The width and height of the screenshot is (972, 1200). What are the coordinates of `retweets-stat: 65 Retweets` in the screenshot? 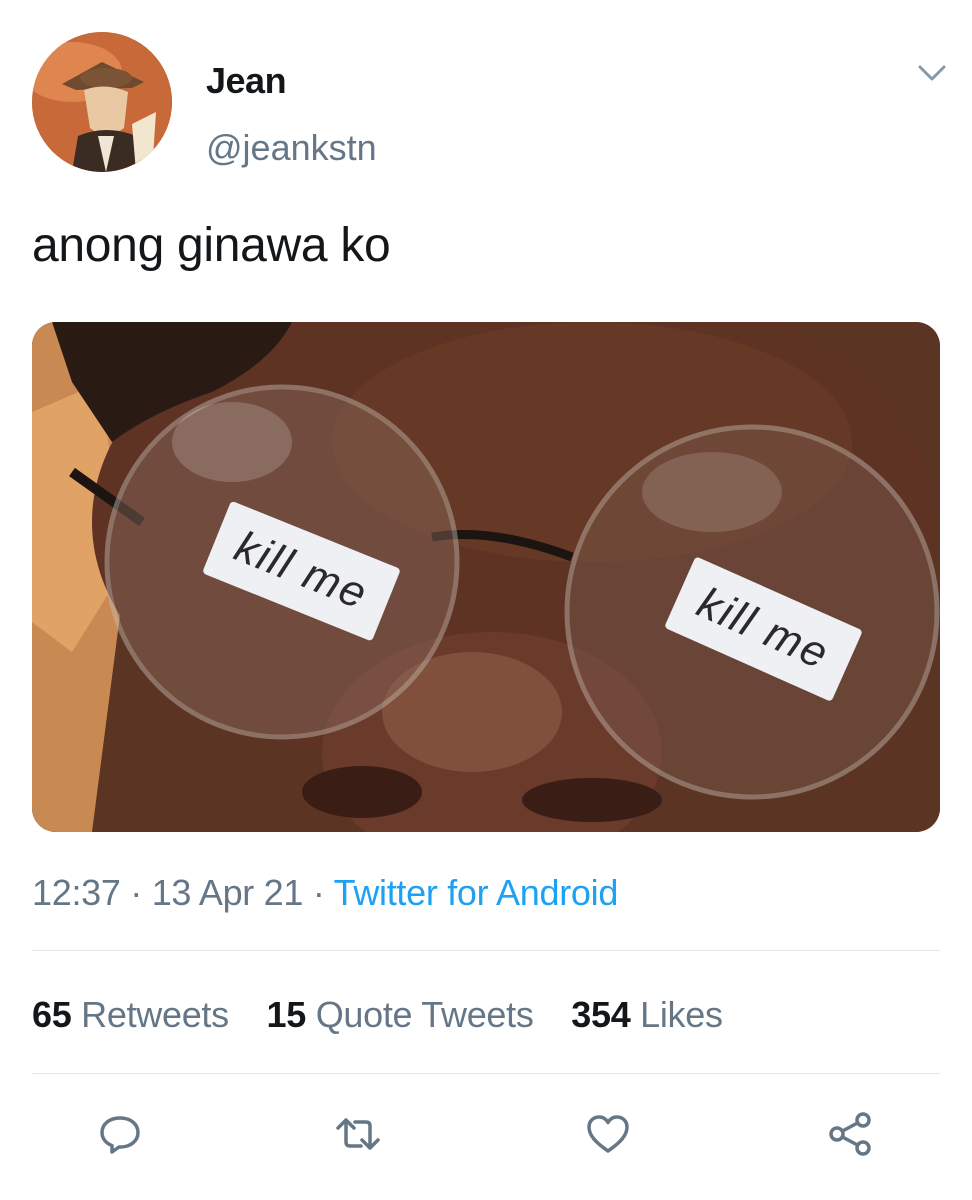 It's located at (130, 1015).